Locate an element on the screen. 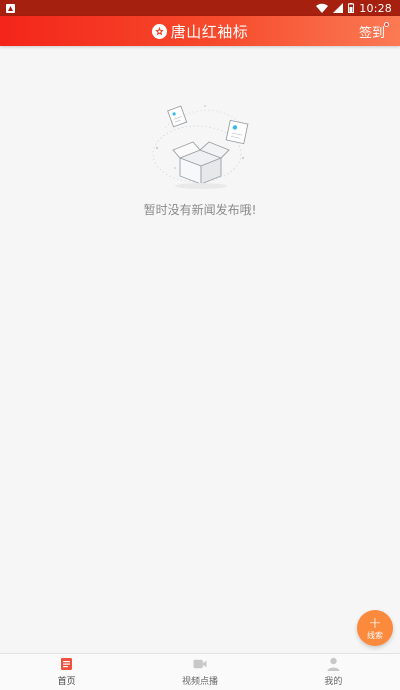  nav-item-video: 视频点播 is located at coordinates (199, 672).